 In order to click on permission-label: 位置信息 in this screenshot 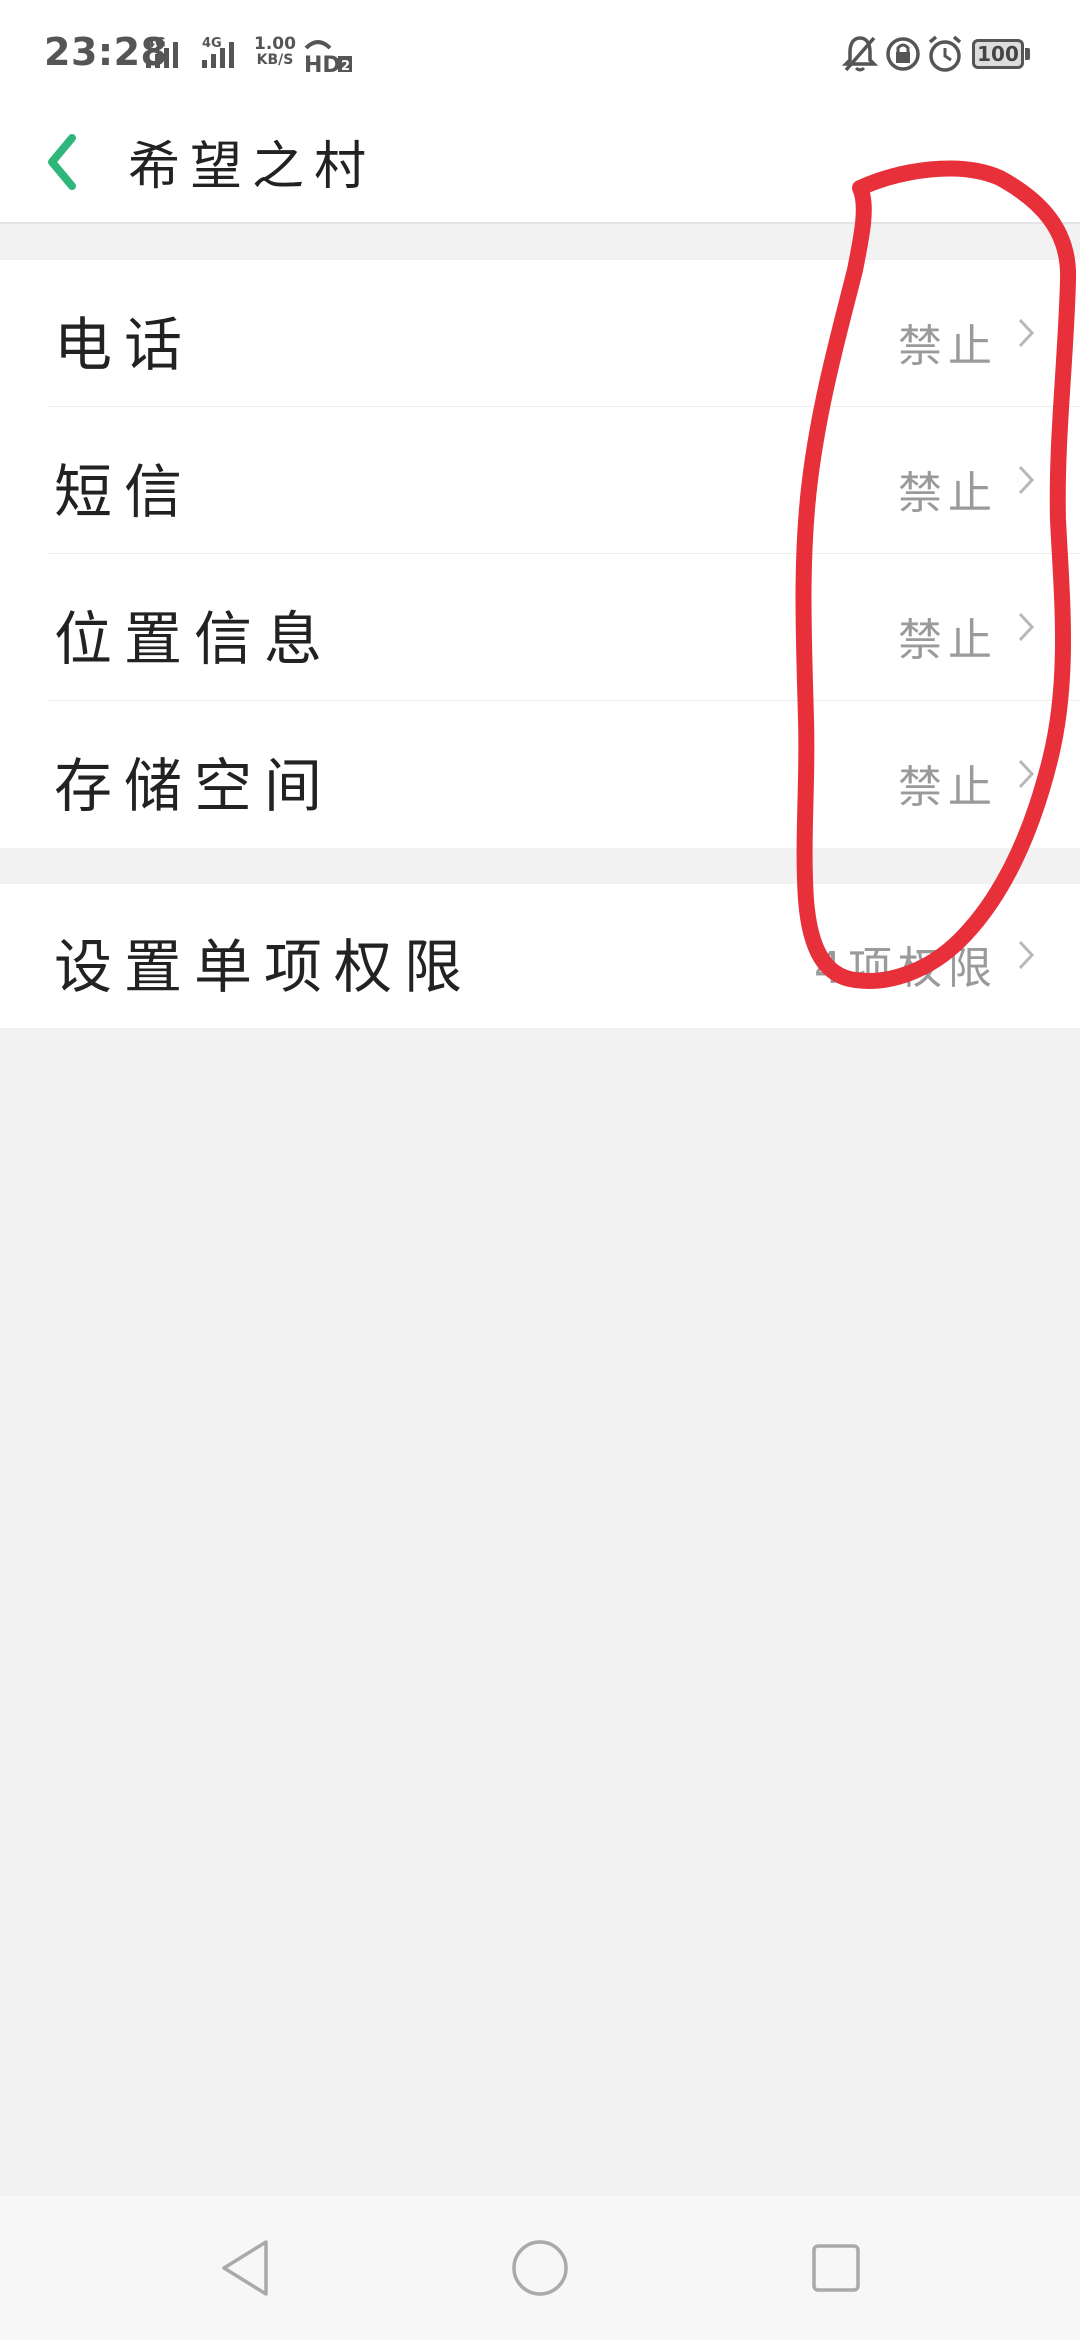, I will do `click(194, 639)`.